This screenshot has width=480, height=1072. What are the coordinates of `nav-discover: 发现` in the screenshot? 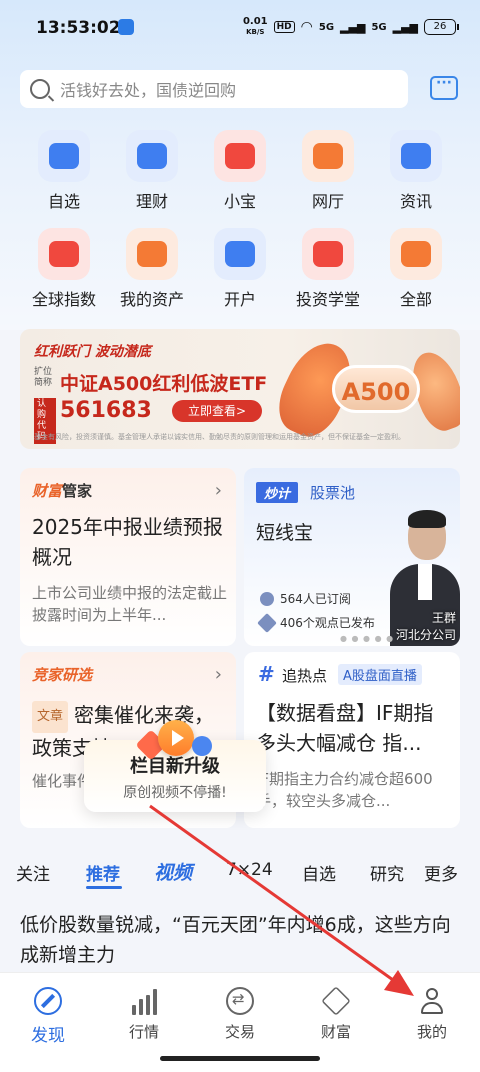 It's located at (48, 1016).